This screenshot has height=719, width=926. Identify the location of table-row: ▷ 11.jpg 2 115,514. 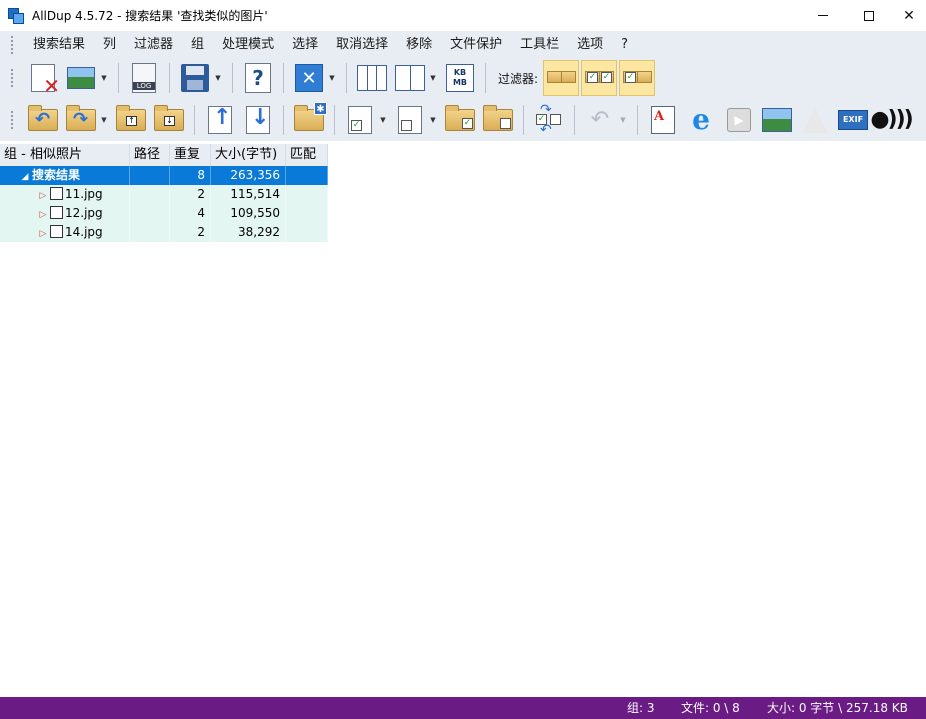
(164, 194).